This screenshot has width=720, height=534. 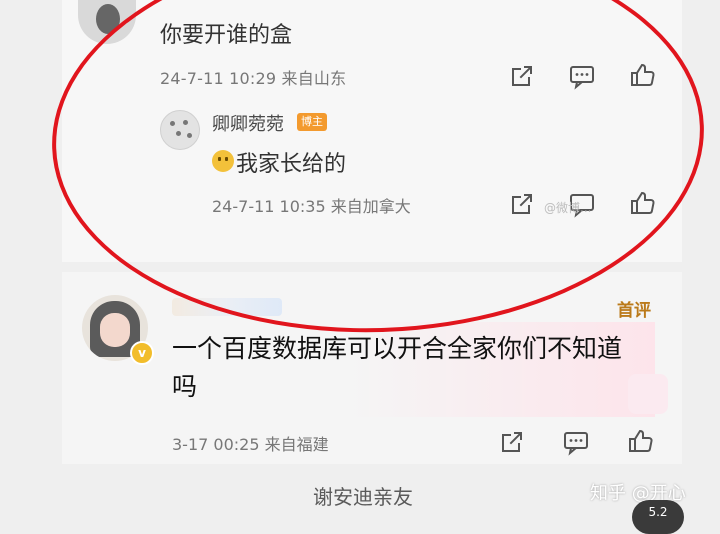 I want to click on comment-icon, so click(x=576, y=442).